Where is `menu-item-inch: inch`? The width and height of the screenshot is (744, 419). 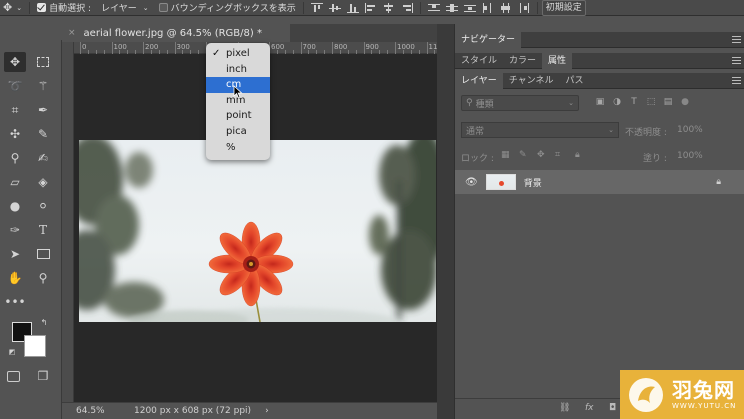
menu-item-inch: inch is located at coordinates (238, 70).